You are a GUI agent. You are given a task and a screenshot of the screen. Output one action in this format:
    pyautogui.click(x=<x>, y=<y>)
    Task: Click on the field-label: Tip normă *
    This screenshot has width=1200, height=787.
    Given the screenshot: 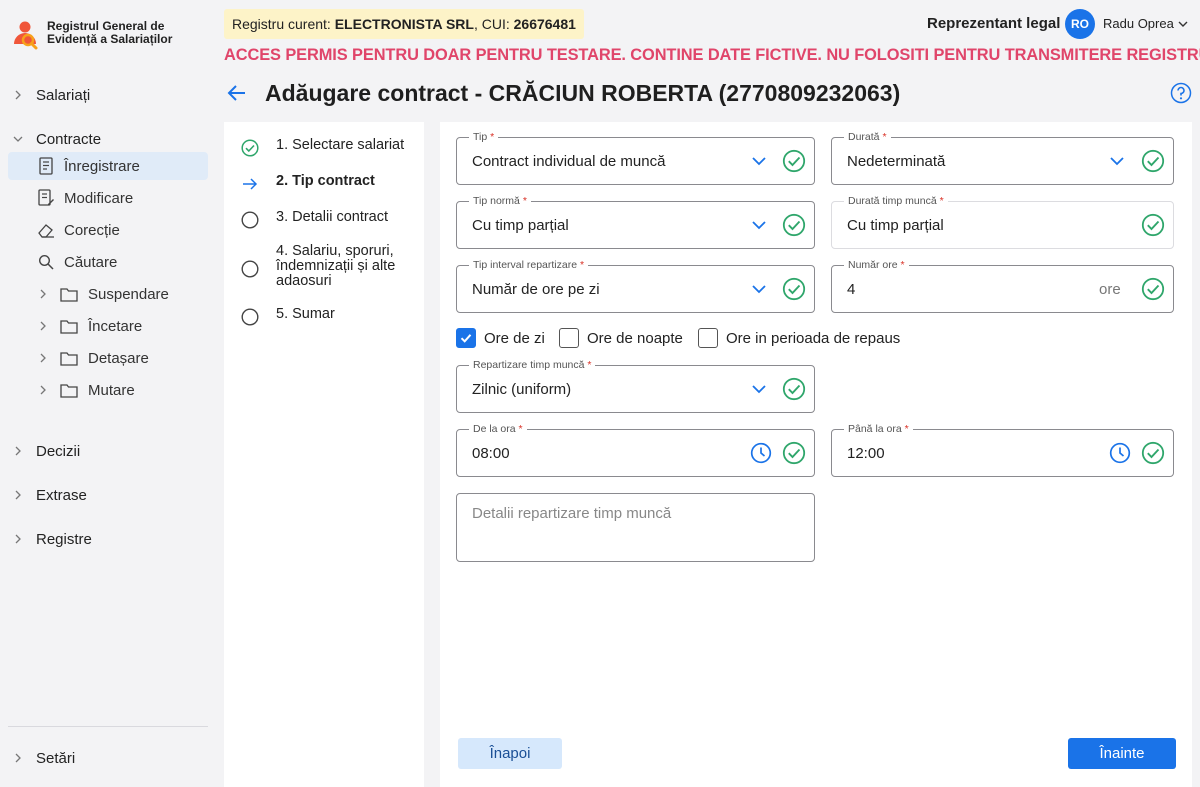 What is the action you would take?
    pyautogui.click(x=500, y=201)
    